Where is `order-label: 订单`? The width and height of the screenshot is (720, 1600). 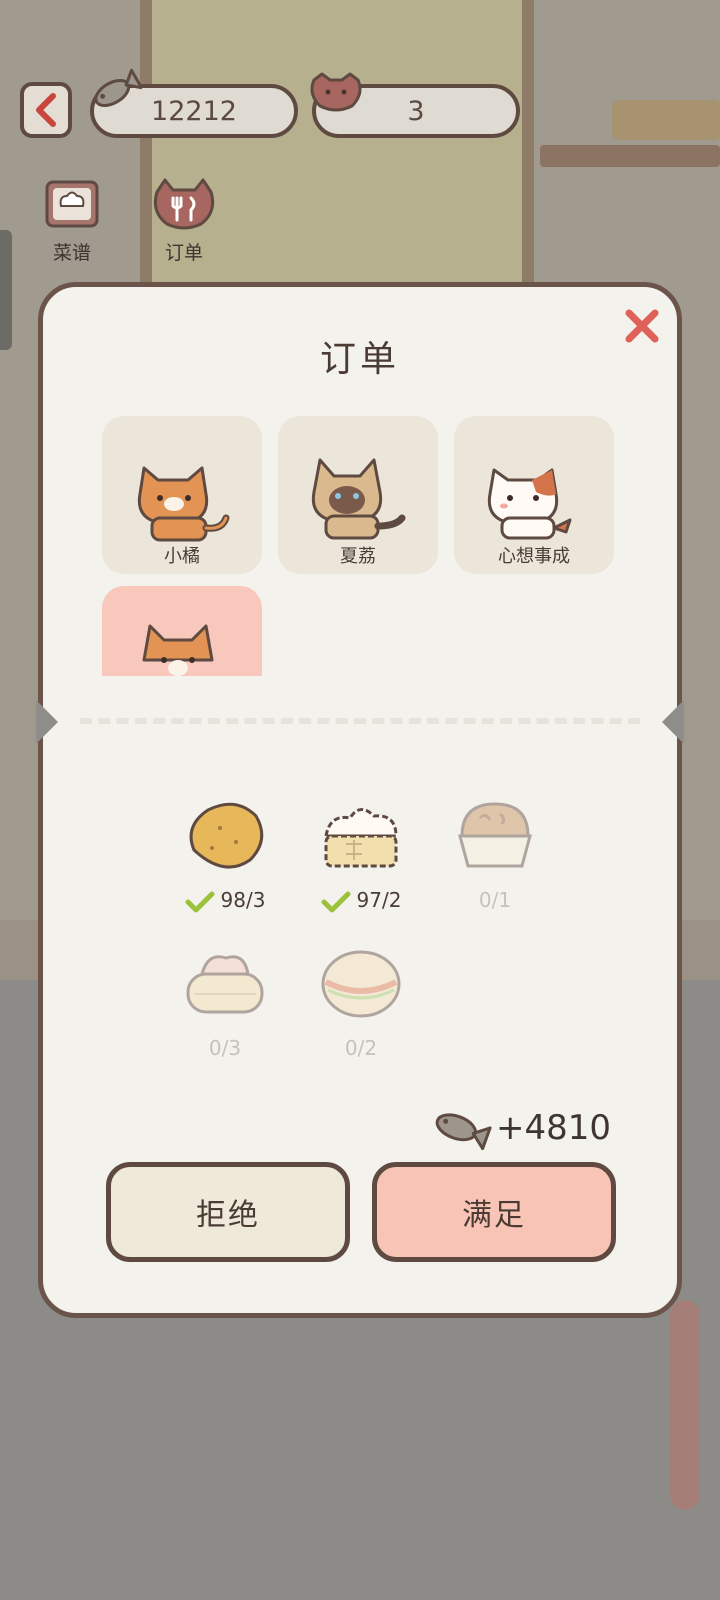 order-label: 订单 is located at coordinates (183, 253).